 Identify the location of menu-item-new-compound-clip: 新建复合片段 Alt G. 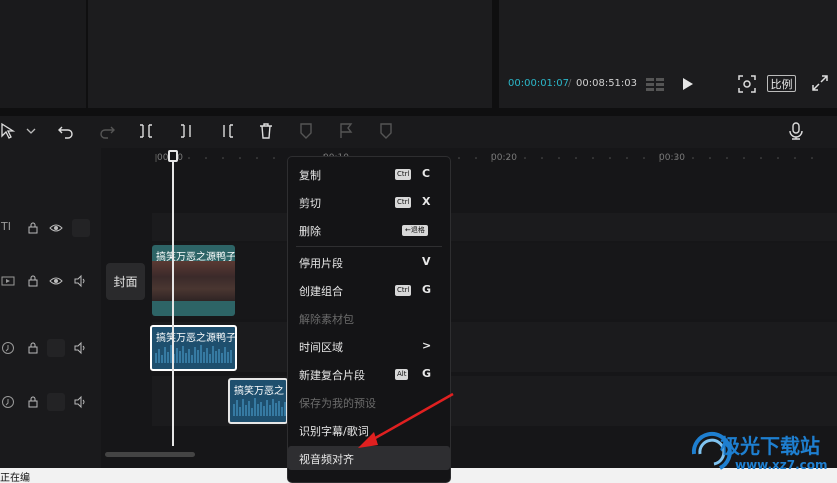
(369, 374).